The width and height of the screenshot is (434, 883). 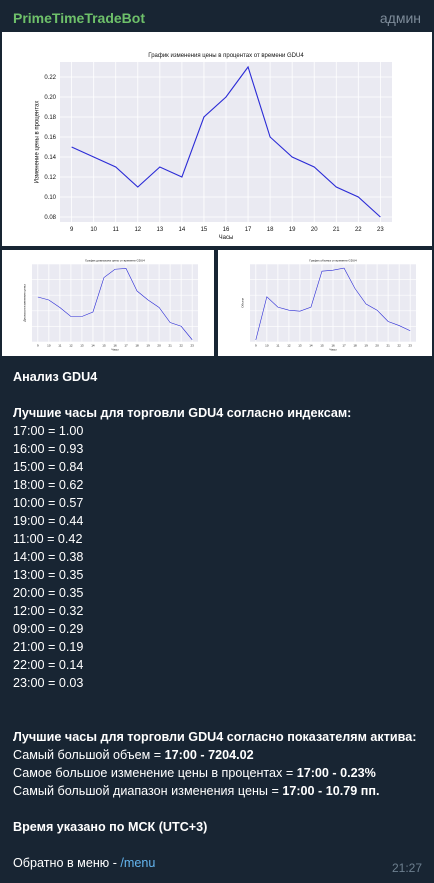 What do you see at coordinates (48, 431) in the screenshot?
I see `index-item: 17:00 = 1.00` at bounding box center [48, 431].